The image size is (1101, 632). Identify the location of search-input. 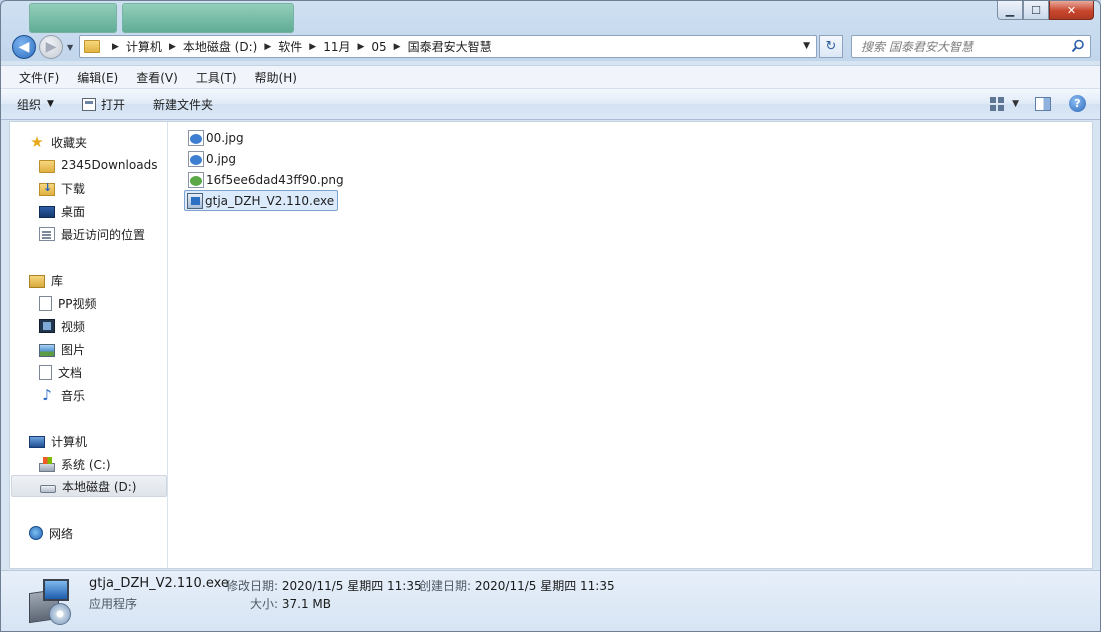
(961, 46).